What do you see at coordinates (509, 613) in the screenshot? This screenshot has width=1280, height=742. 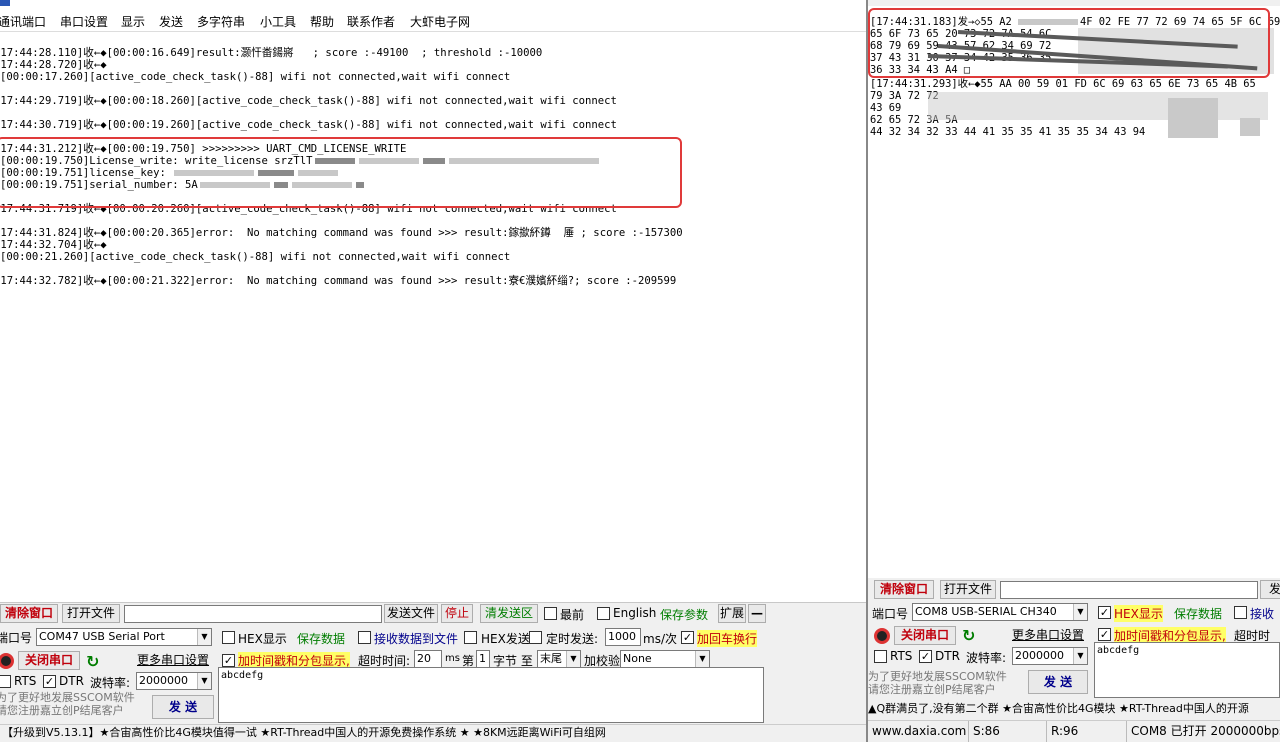 I see `clear-send-area-button: 清发送区` at bounding box center [509, 613].